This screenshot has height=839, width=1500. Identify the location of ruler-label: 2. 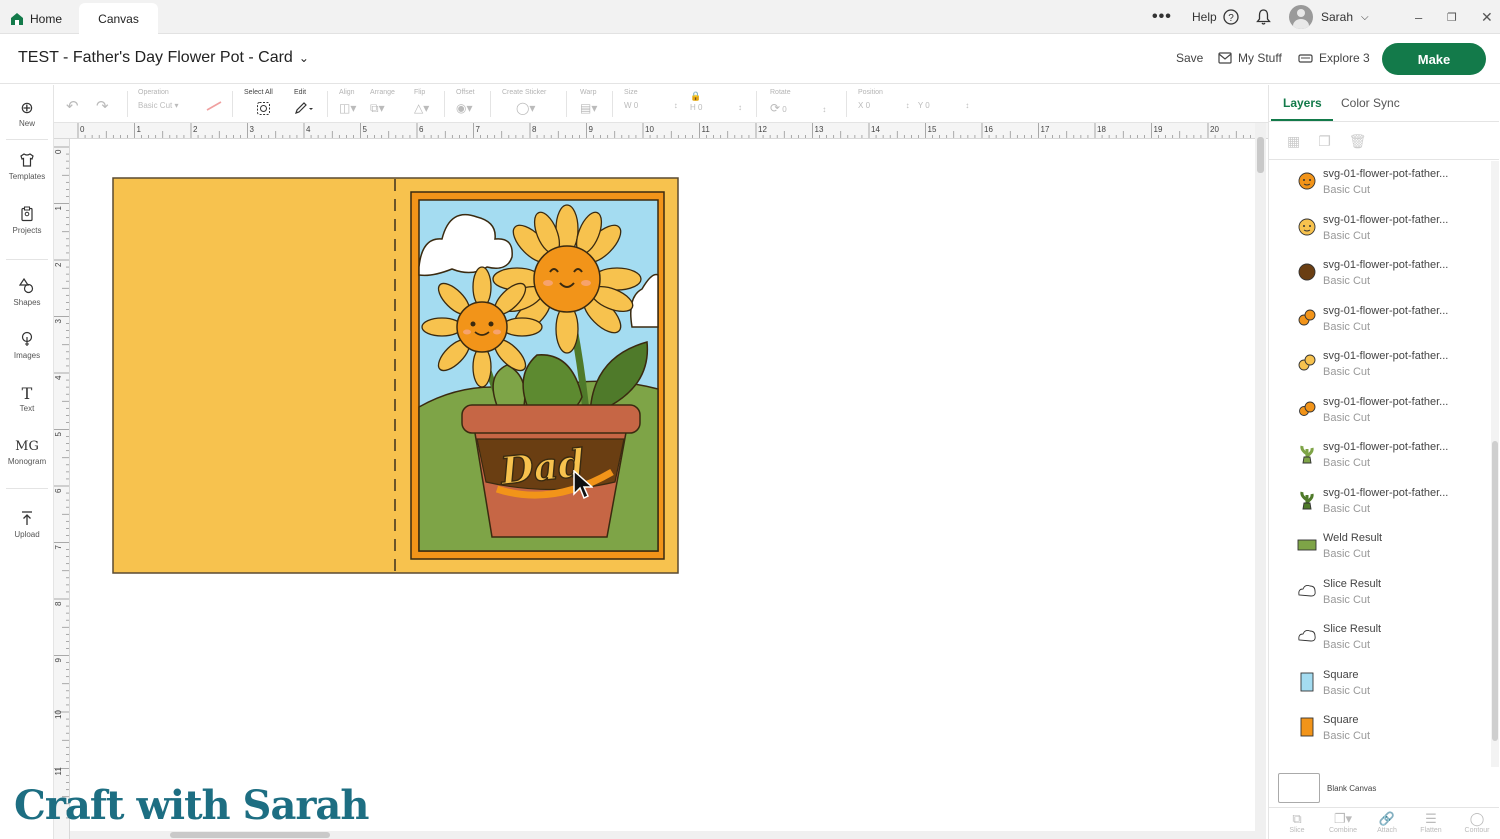
(58, 264).